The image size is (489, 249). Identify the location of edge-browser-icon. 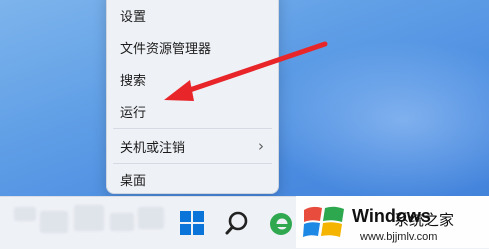
(281, 224).